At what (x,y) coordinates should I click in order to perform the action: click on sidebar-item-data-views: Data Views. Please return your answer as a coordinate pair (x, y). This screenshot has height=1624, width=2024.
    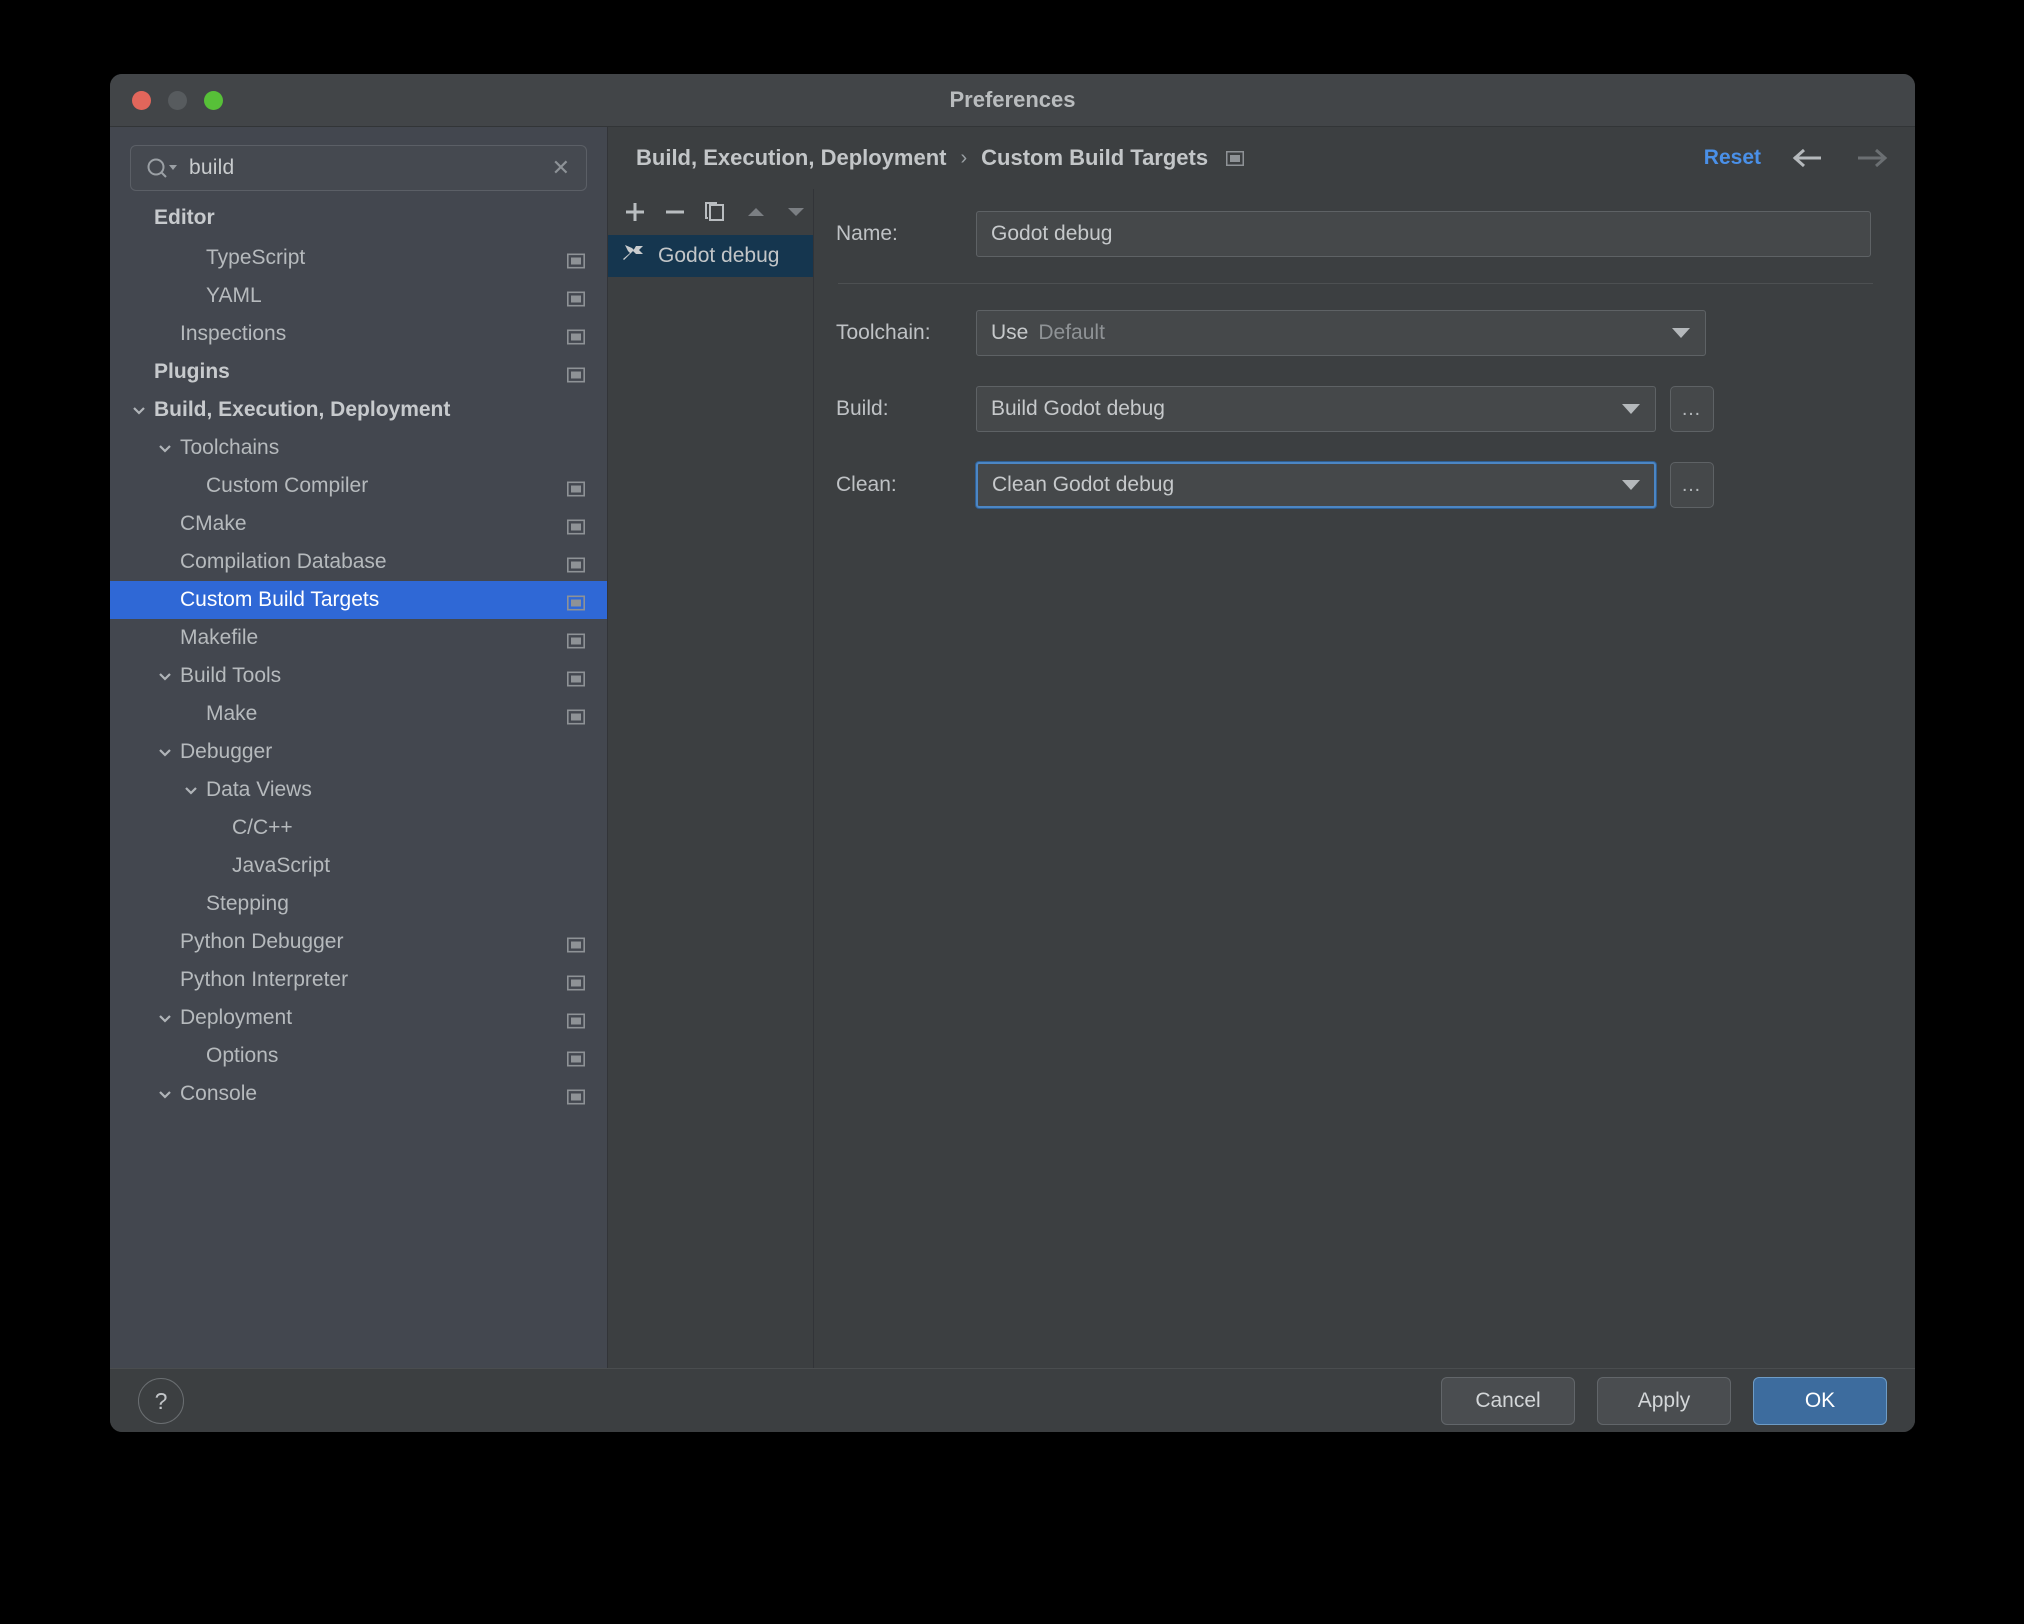
    Looking at the image, I should click on (358, 790).